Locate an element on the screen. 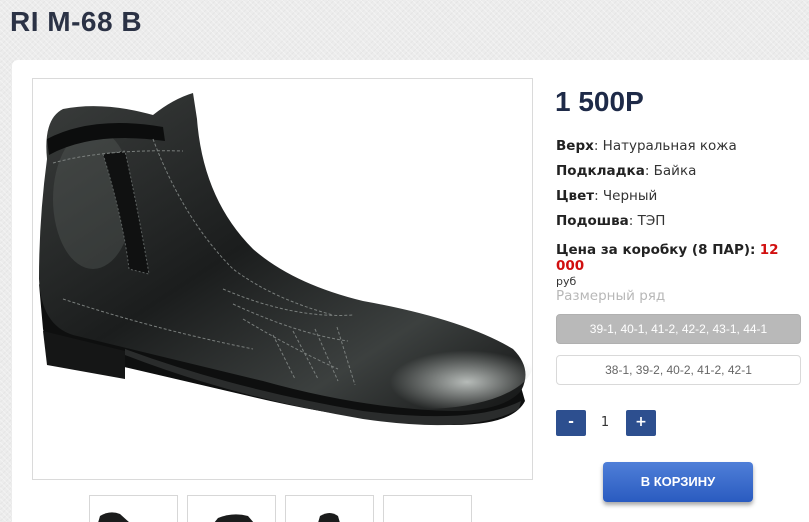  spec-label: Подошва is located at coordinates (592, 221).